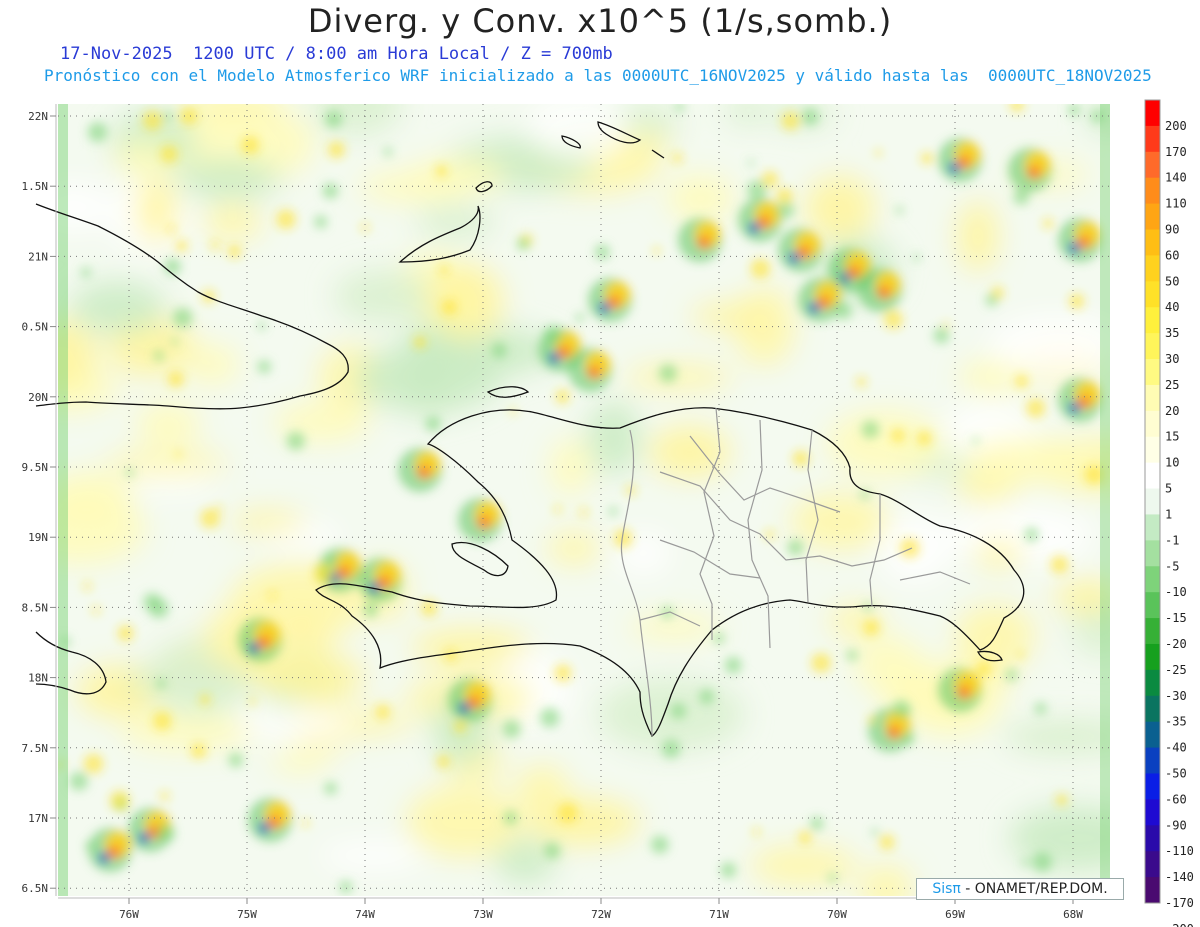  What do you see at coordinates (38, 818) in the screenshot?
I see `lat-tick-label: 17N` at bounding box center [38, 818].